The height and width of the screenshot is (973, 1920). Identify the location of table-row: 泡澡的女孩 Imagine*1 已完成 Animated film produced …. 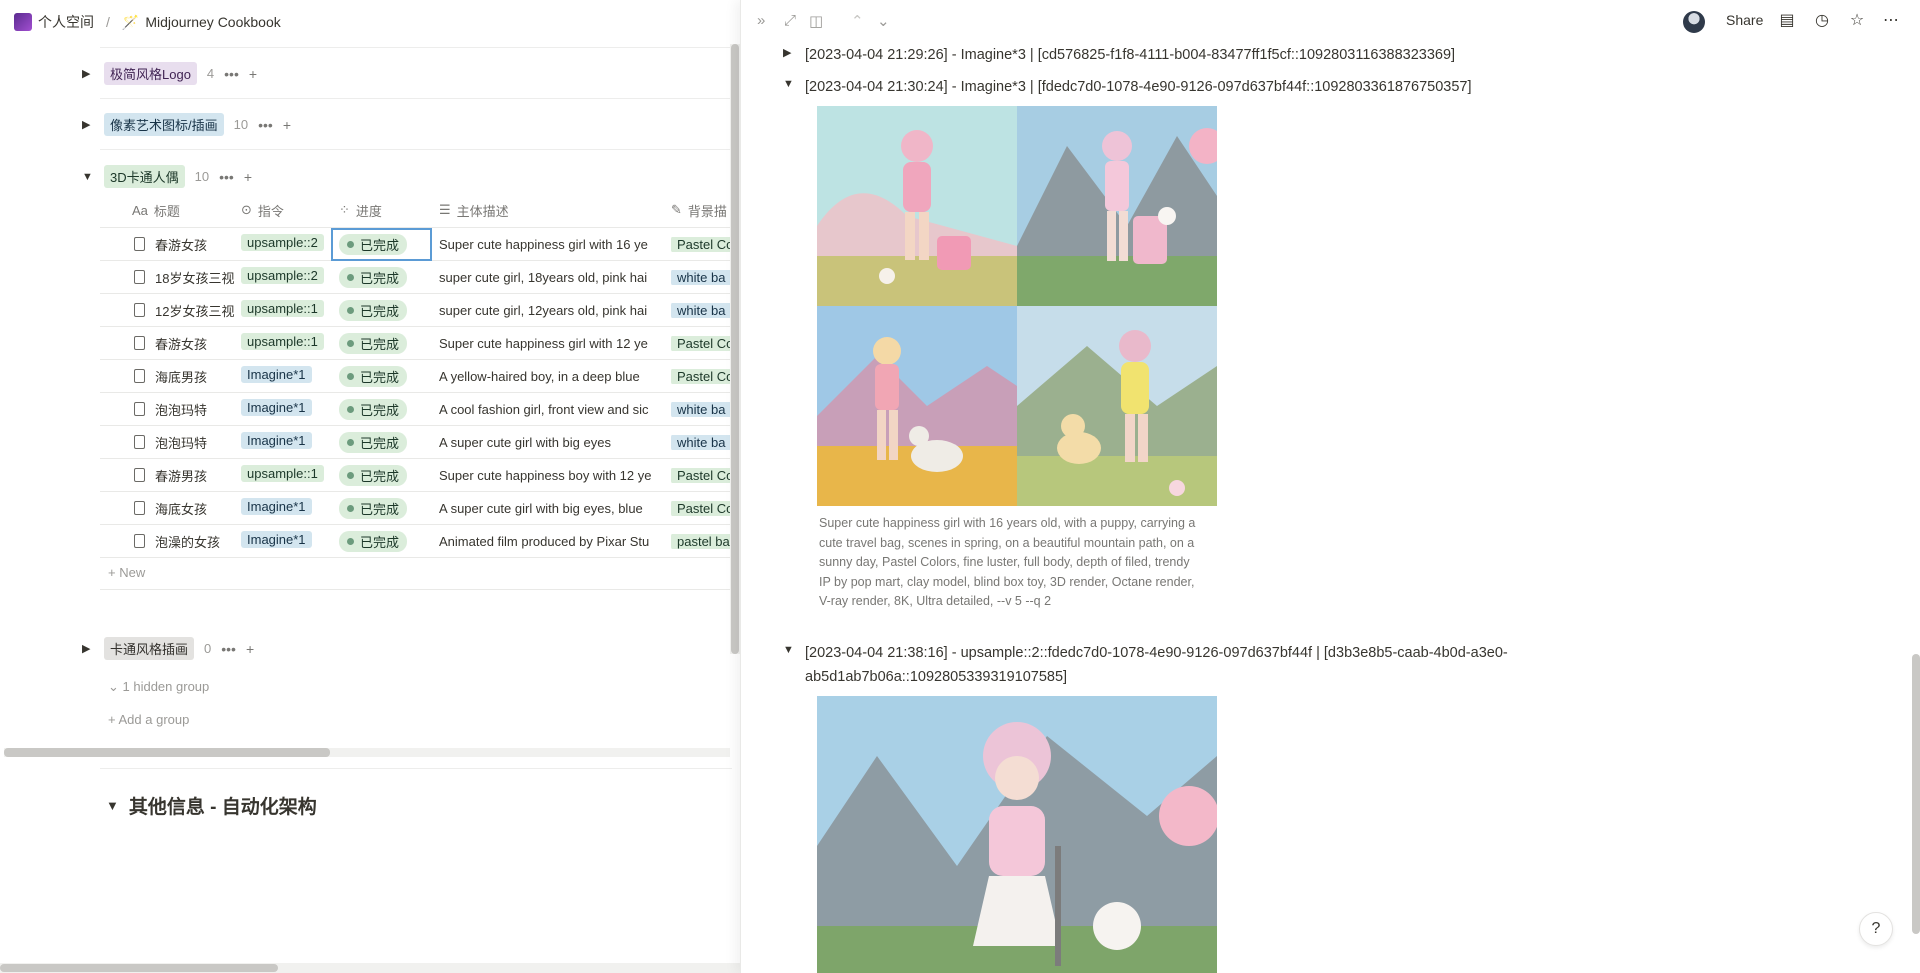
(416, 541).